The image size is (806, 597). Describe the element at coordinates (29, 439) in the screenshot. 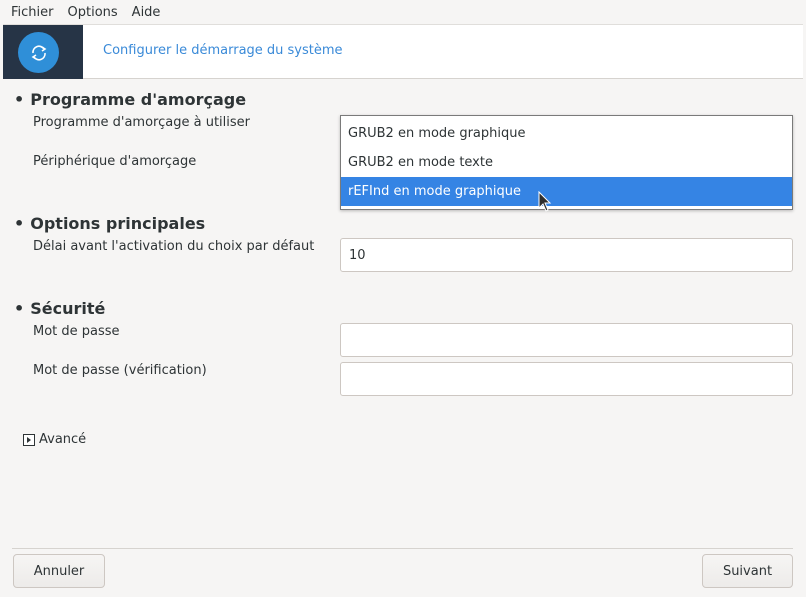

I see `expand-arrow-icon` at that location.